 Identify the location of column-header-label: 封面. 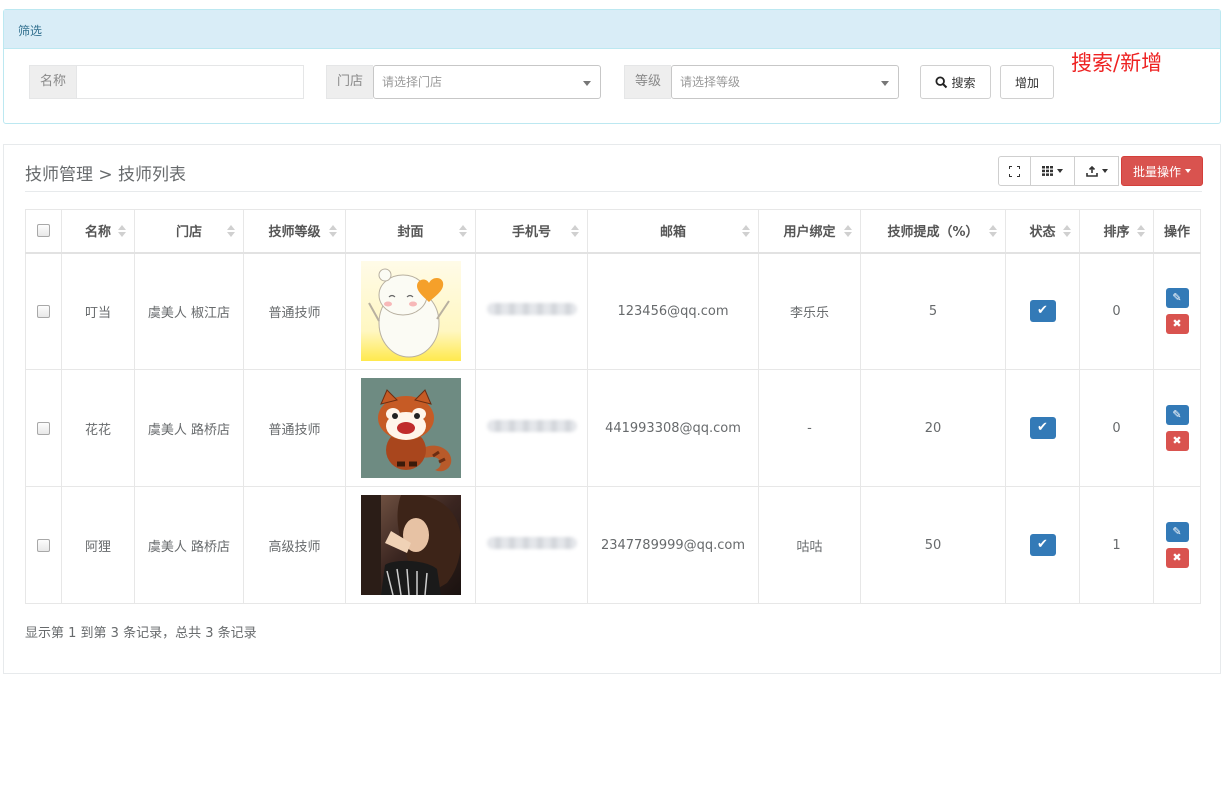
(410, 233).